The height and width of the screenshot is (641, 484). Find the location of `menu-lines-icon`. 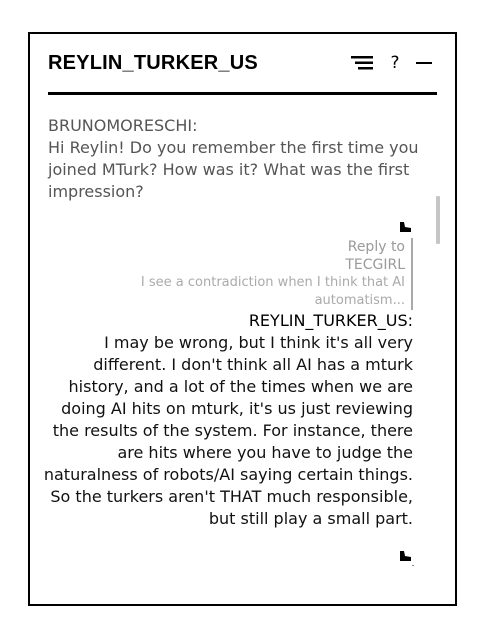

menu-lines-icon is located at coordinates (362, 63).